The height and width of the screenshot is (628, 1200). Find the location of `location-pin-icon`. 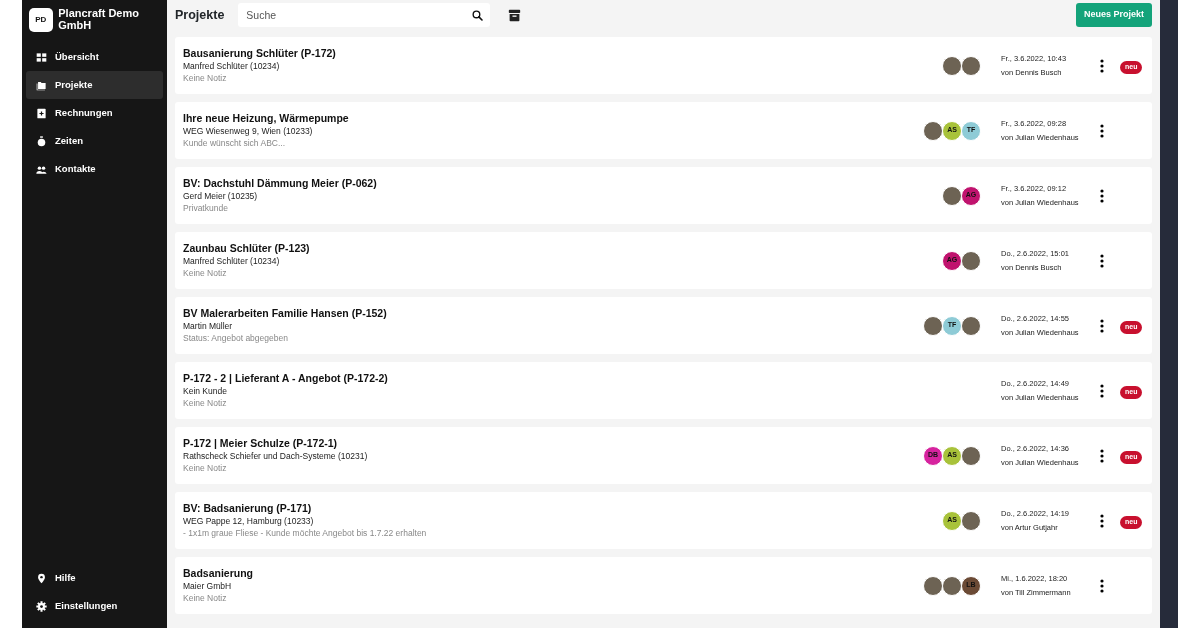

location-pin-icon is located at coordinates (41, 578).